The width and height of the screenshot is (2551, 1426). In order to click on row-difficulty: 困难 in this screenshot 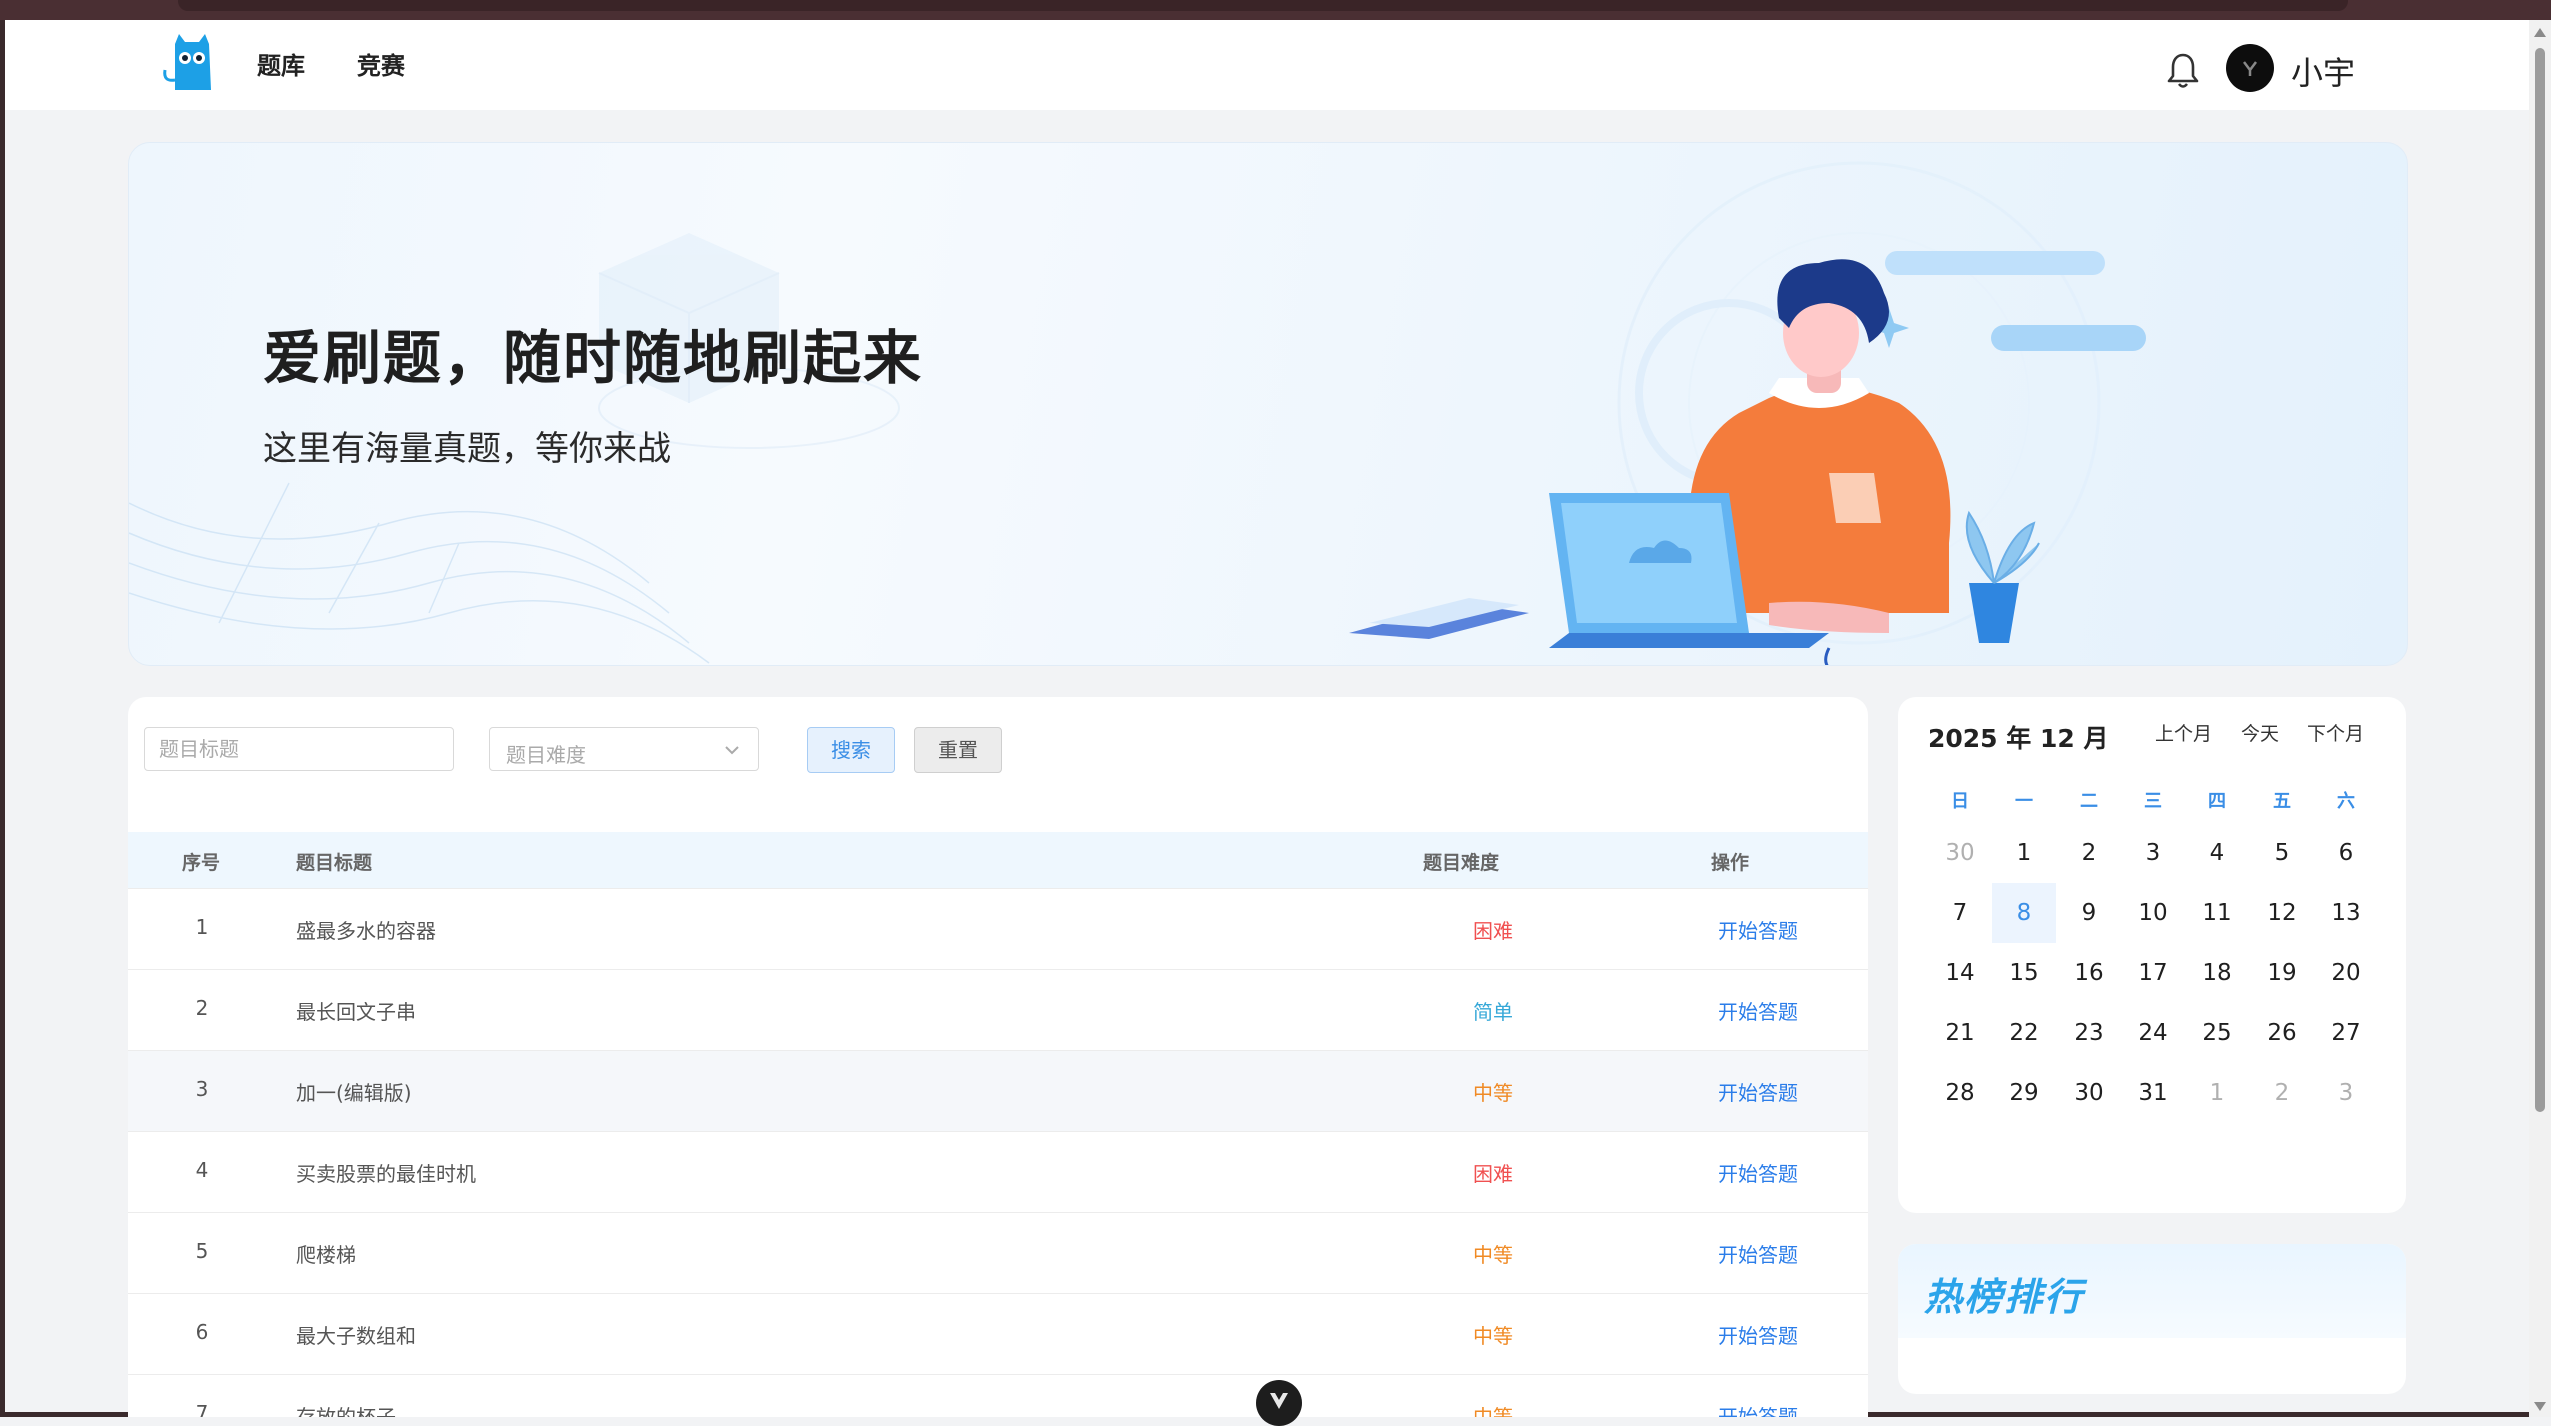, I will do `click(1493, 931)`.